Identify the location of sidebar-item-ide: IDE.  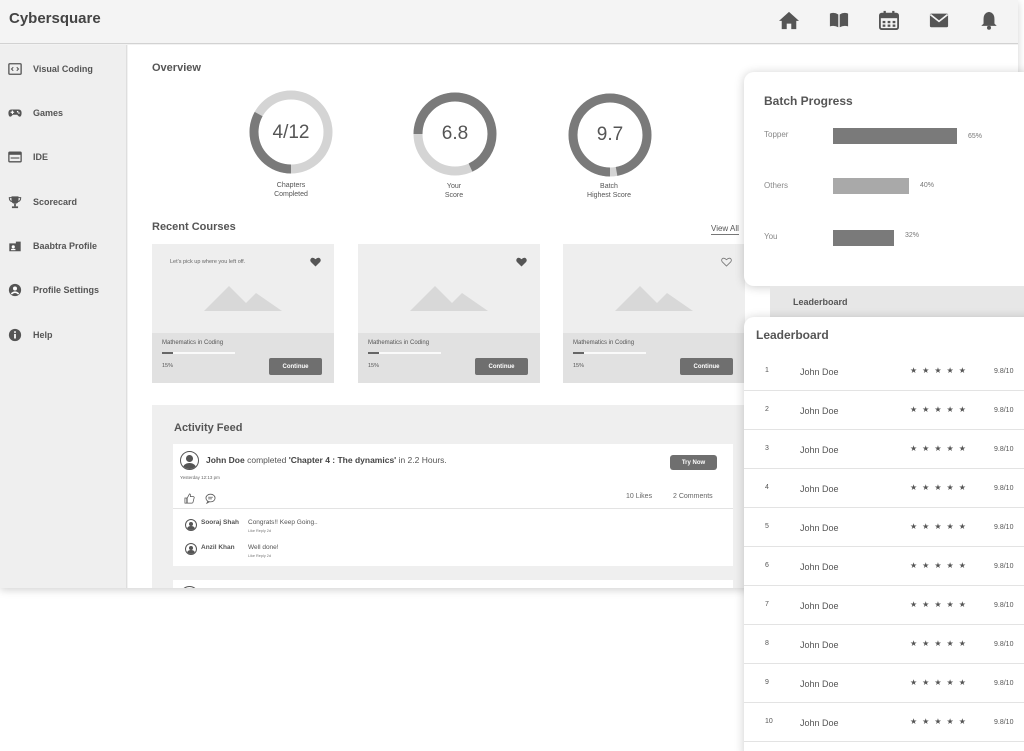
(63, 157).